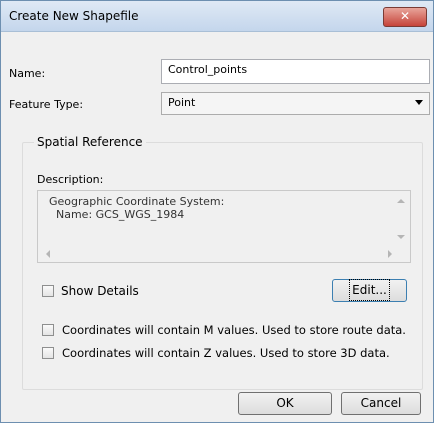  What do you see at coordinates (48, 330) in the screenshot?
I see `m-values-checkbox` at bounding box center [48, 330].